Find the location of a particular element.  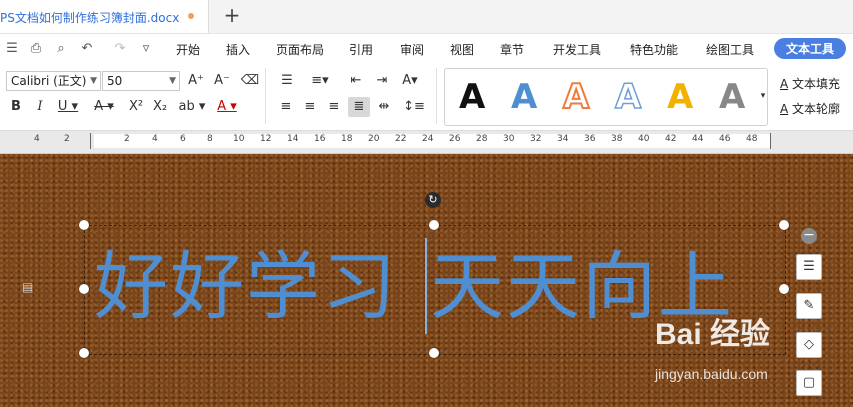

ruler-label: 30 is located at coordinates (509, 139).